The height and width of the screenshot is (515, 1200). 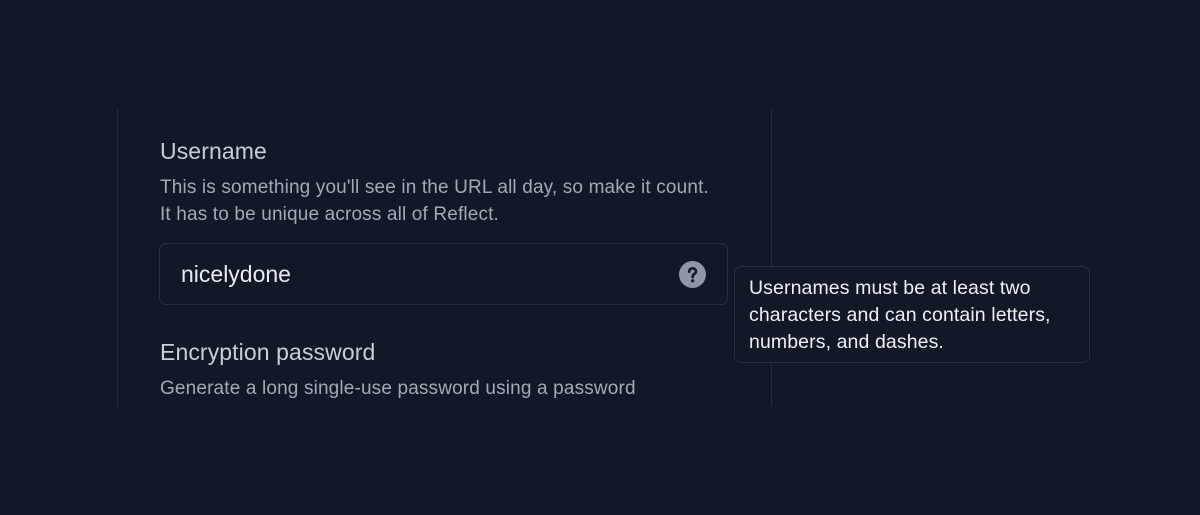 I want to click on encryption-password-title: Encryption password, so click(x=268, y=352).